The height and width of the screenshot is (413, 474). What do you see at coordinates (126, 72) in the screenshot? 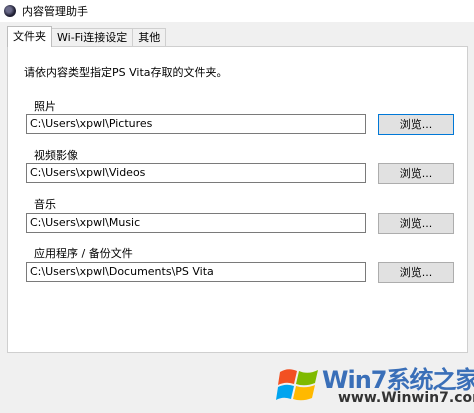
I see `instruction-text: 请依内容类型指定PS Vita存取的文件夹。` at bounding box center [126, 72].